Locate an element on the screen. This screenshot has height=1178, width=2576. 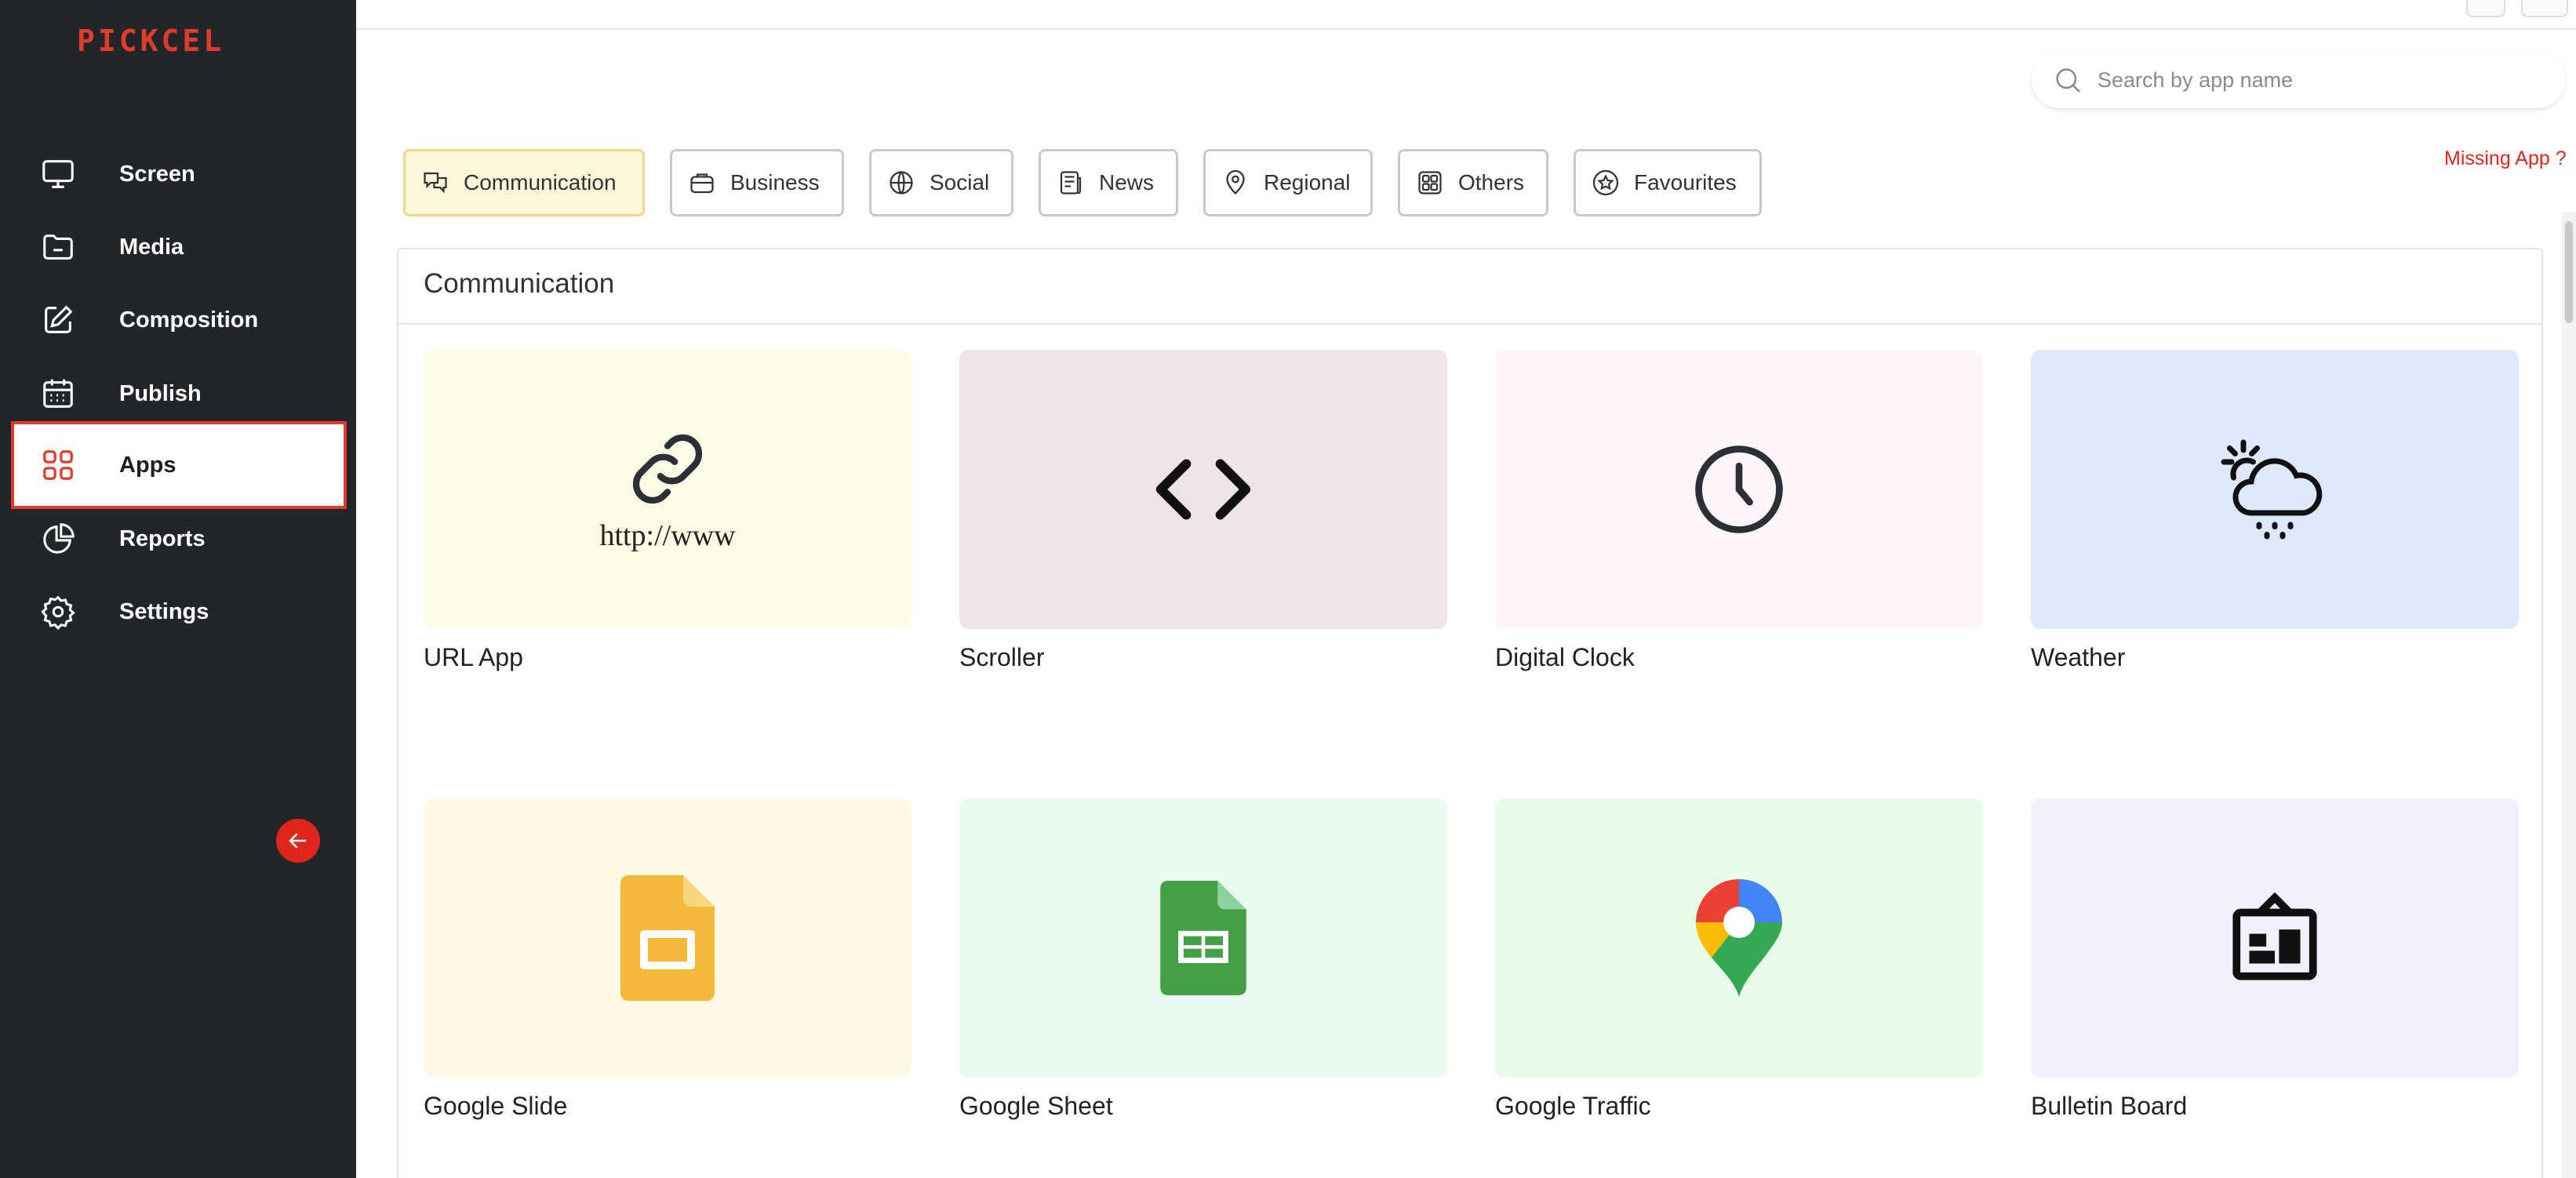
sidebar-item-settings: Settings is located at coordinates (179, 612).